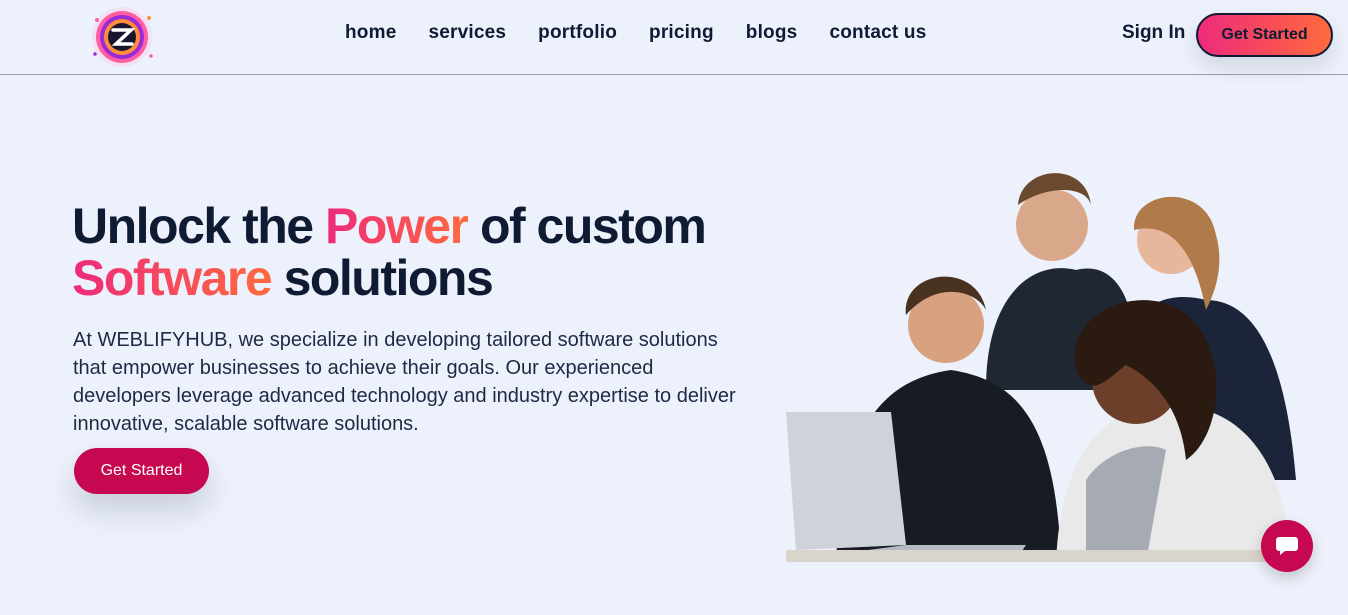 The width and height of the screenshot is (1348, 615). I want to click on nav-contact-us-link: contact us, so click(877, 33).